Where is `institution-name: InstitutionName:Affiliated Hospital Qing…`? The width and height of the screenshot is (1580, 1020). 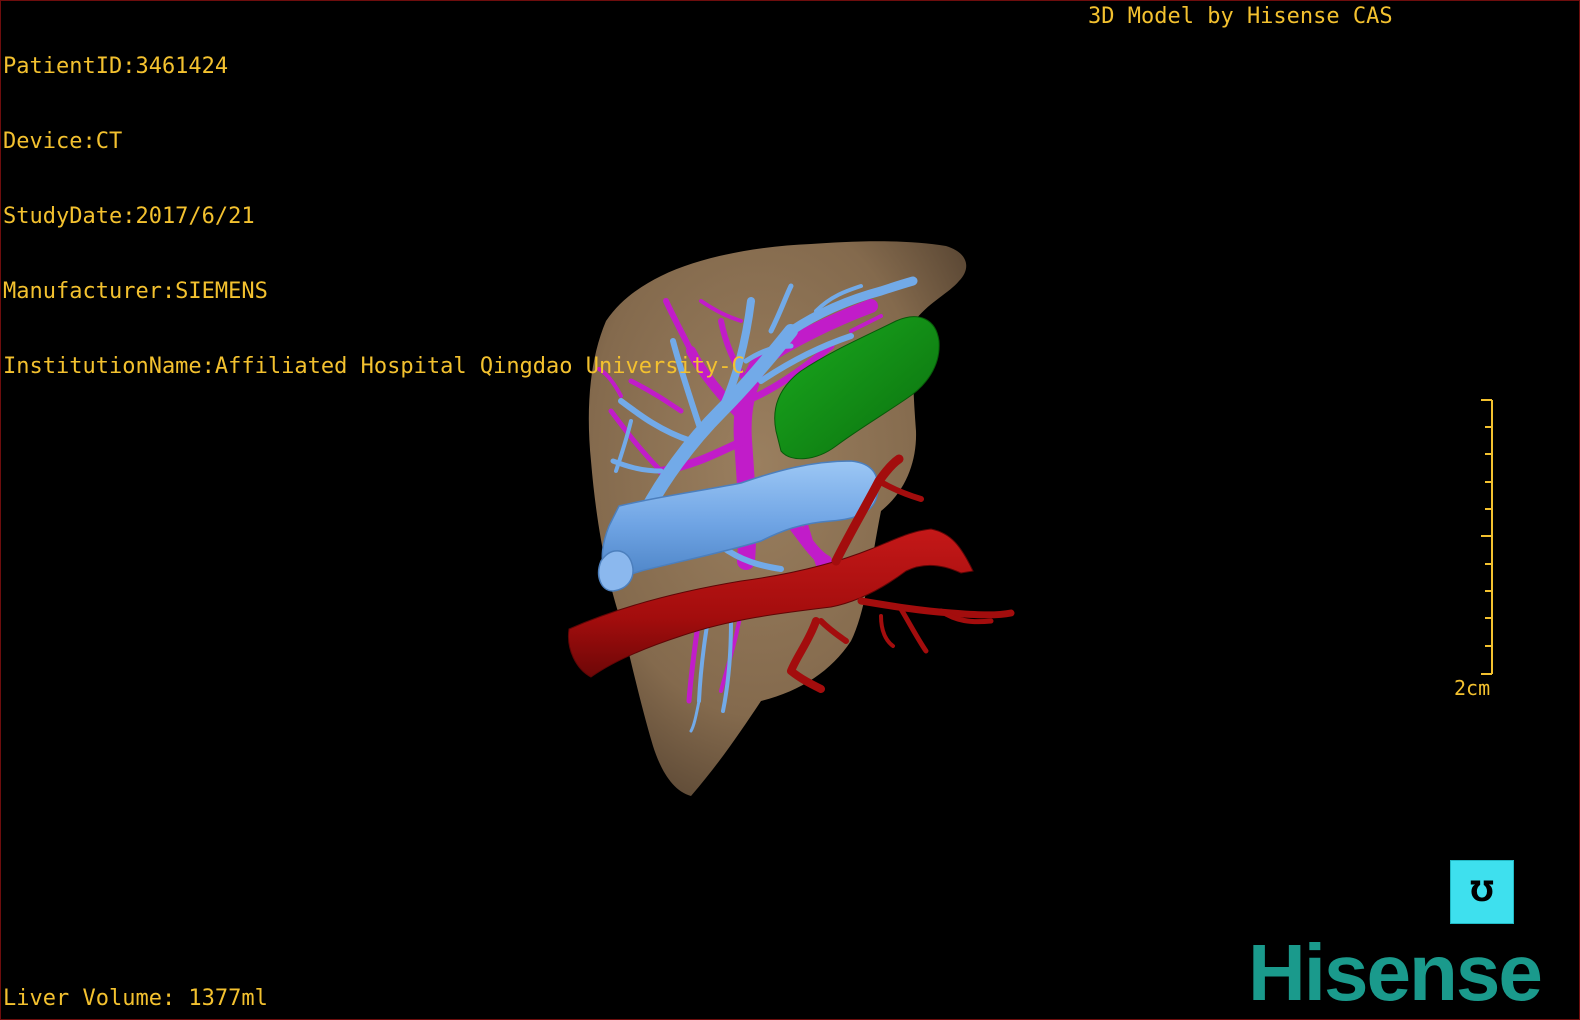 institution-name: InstitutionName:Affiliated Hospital Qing… is located at coordinates (374, 366).